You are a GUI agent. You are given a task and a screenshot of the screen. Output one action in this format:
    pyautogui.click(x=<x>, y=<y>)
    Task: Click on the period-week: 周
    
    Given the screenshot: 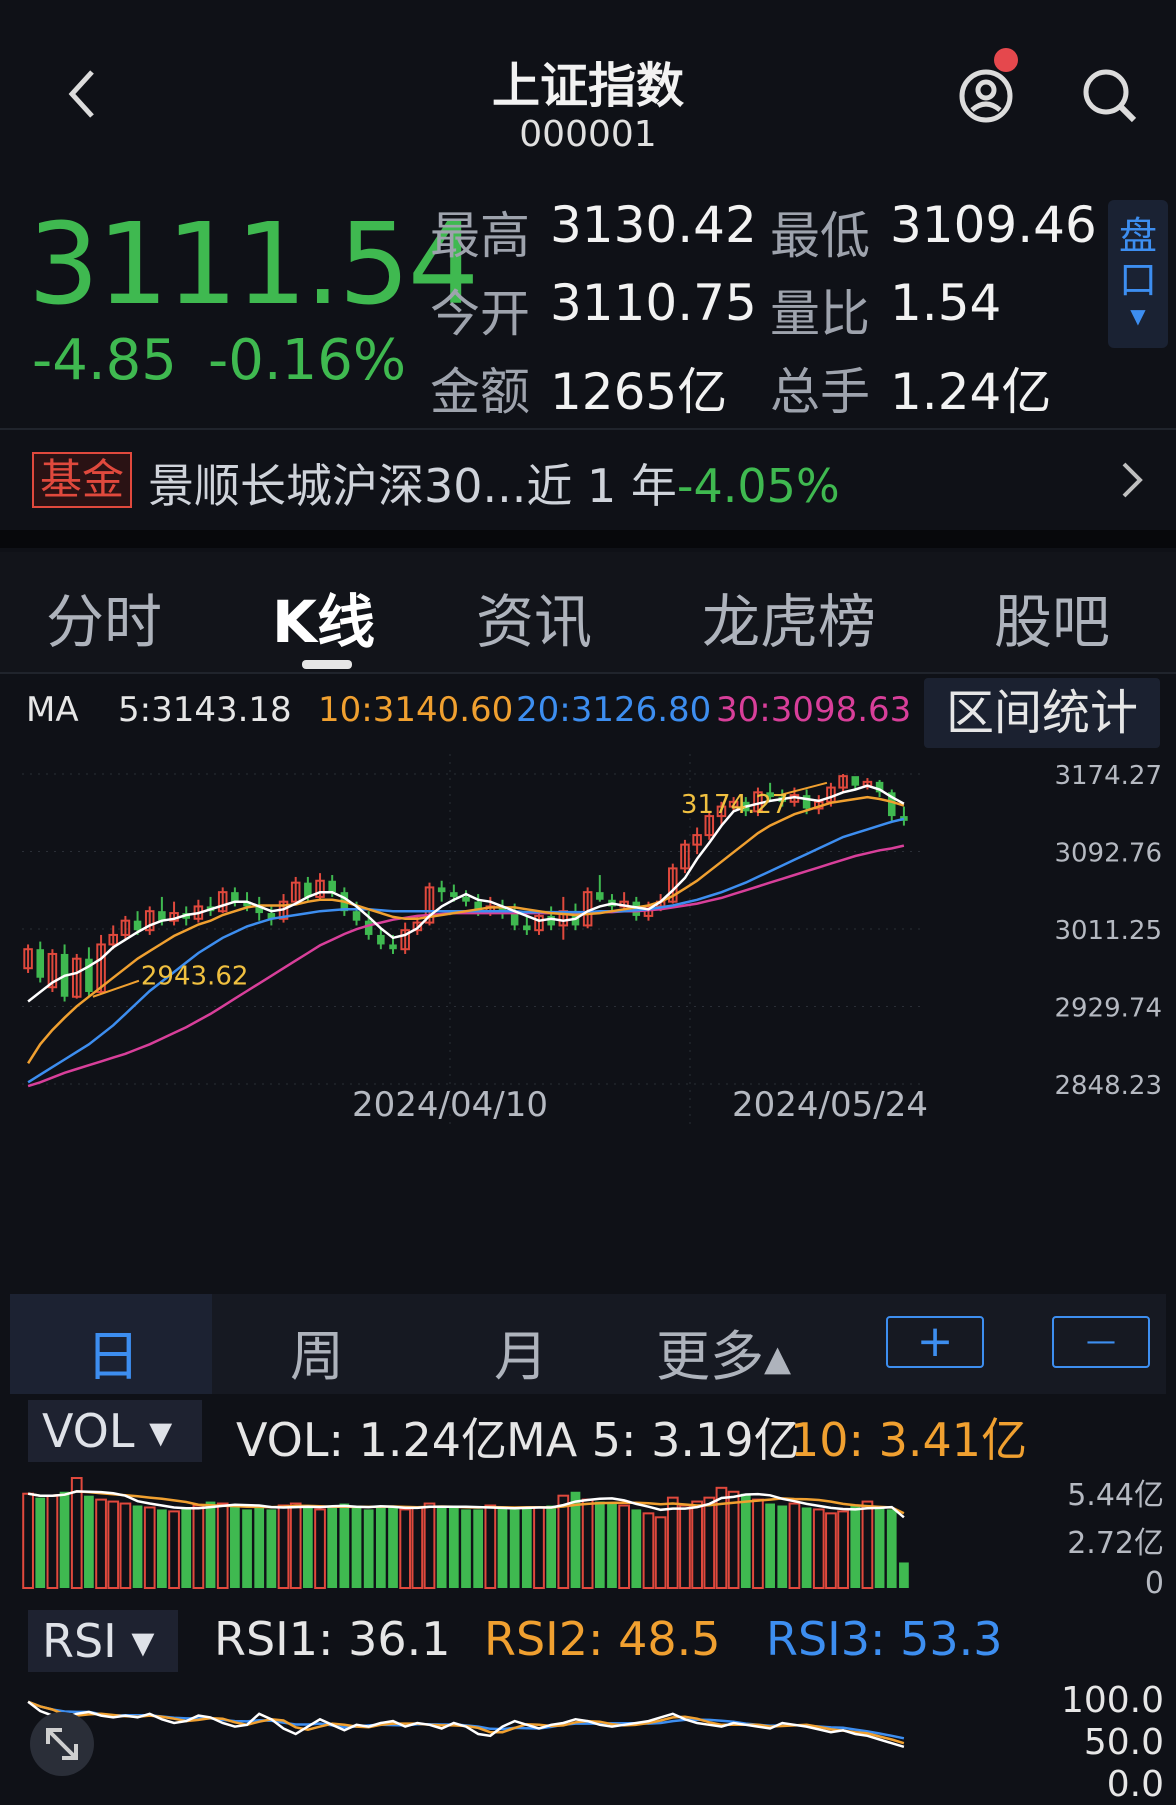 What is the action you would take?
    pyautogui.click(x=317, y=1351)
    